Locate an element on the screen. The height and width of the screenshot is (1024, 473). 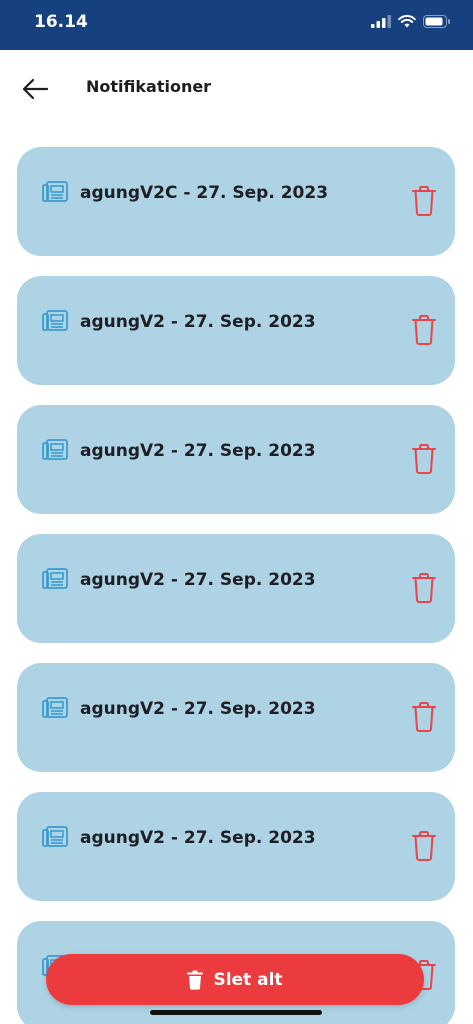
home-indicator is located at coordinates (236, 1012).